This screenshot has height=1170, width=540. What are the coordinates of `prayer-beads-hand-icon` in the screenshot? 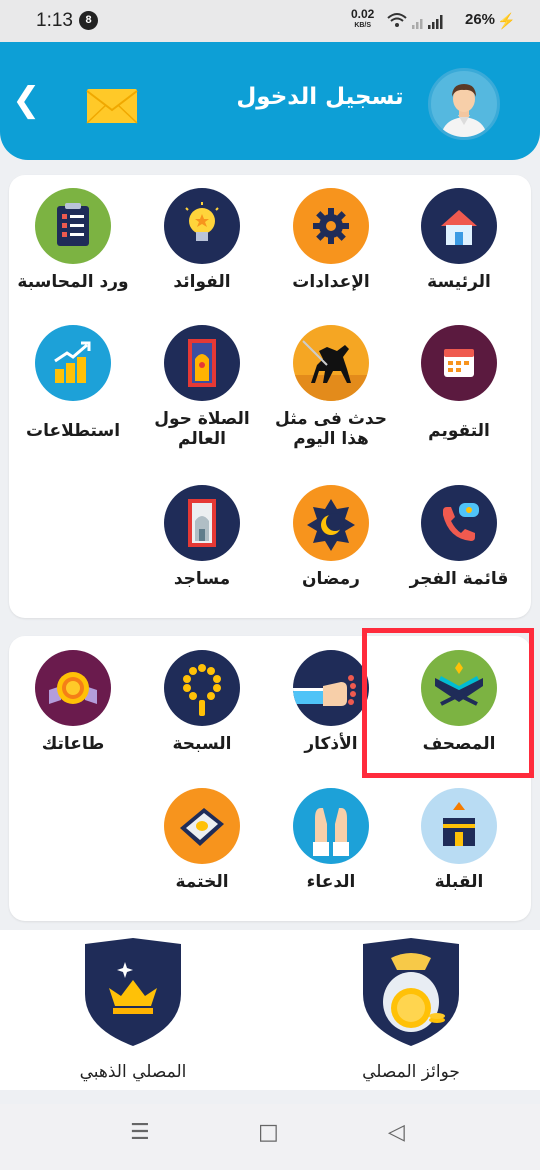 It's located at (331, 688).